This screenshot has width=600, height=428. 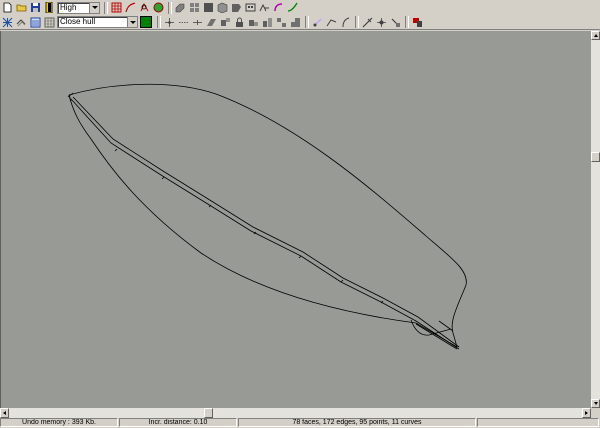 I want to click on action-select: Close hull, so click(x=97, y=22).